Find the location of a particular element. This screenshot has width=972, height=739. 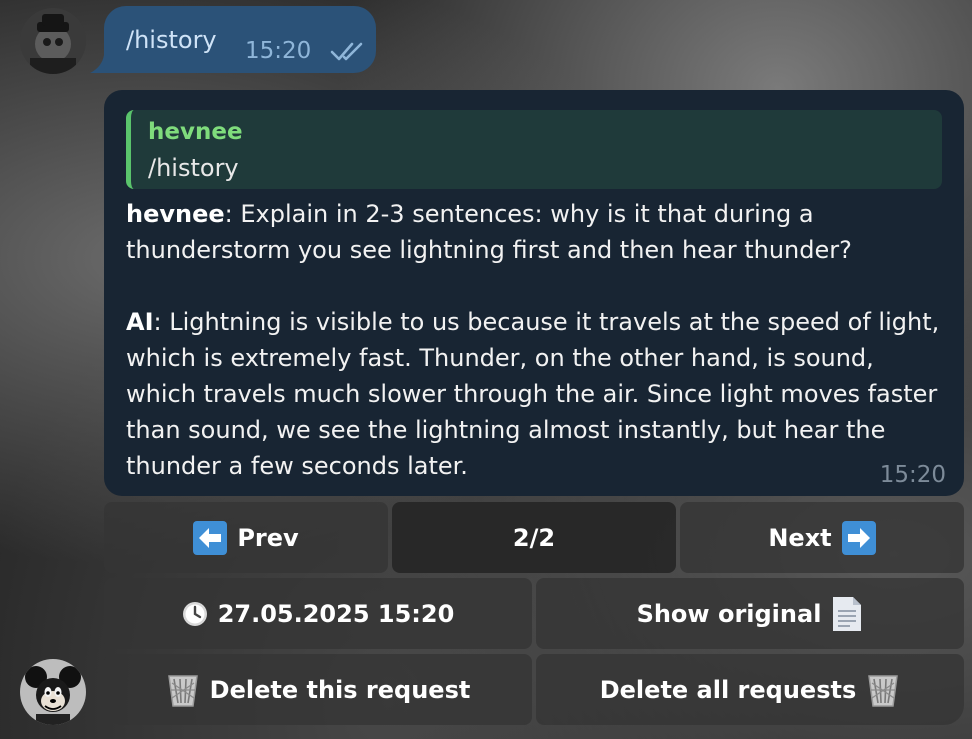

page-indicator-button: 2/2 is located at coordinates (534, 537).